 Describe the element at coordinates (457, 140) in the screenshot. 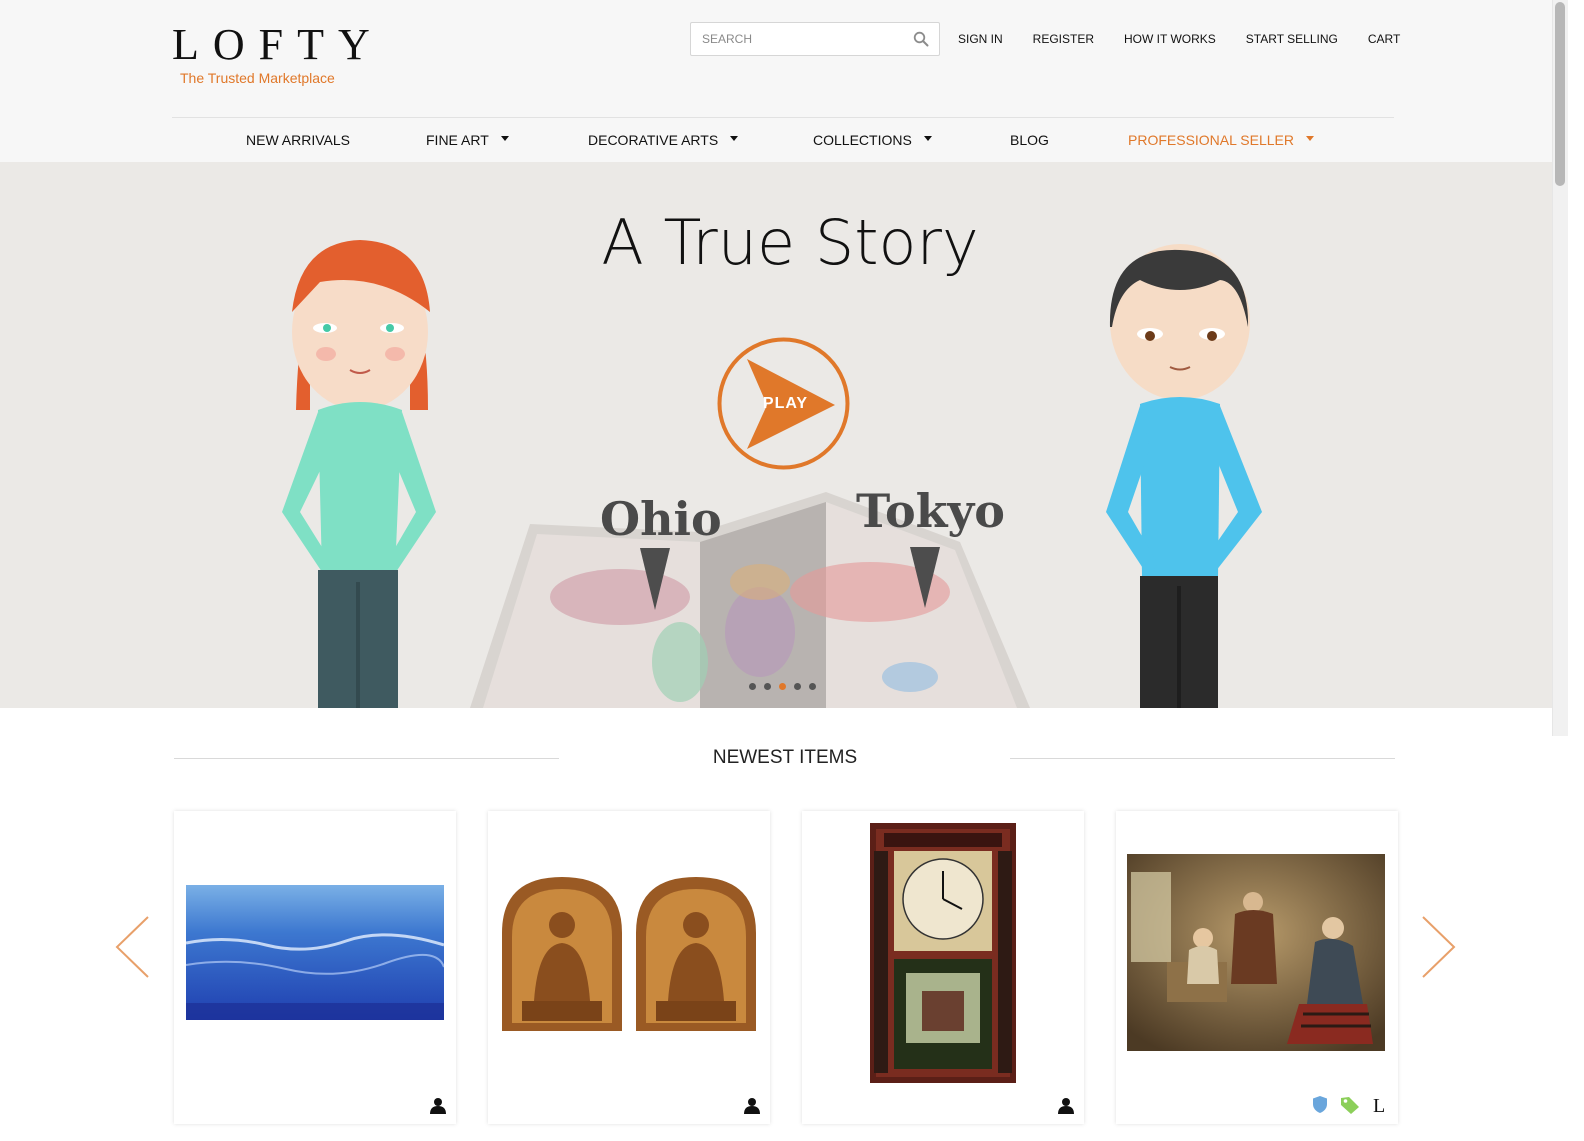

I see `nav-label: FINE ART` at that location.